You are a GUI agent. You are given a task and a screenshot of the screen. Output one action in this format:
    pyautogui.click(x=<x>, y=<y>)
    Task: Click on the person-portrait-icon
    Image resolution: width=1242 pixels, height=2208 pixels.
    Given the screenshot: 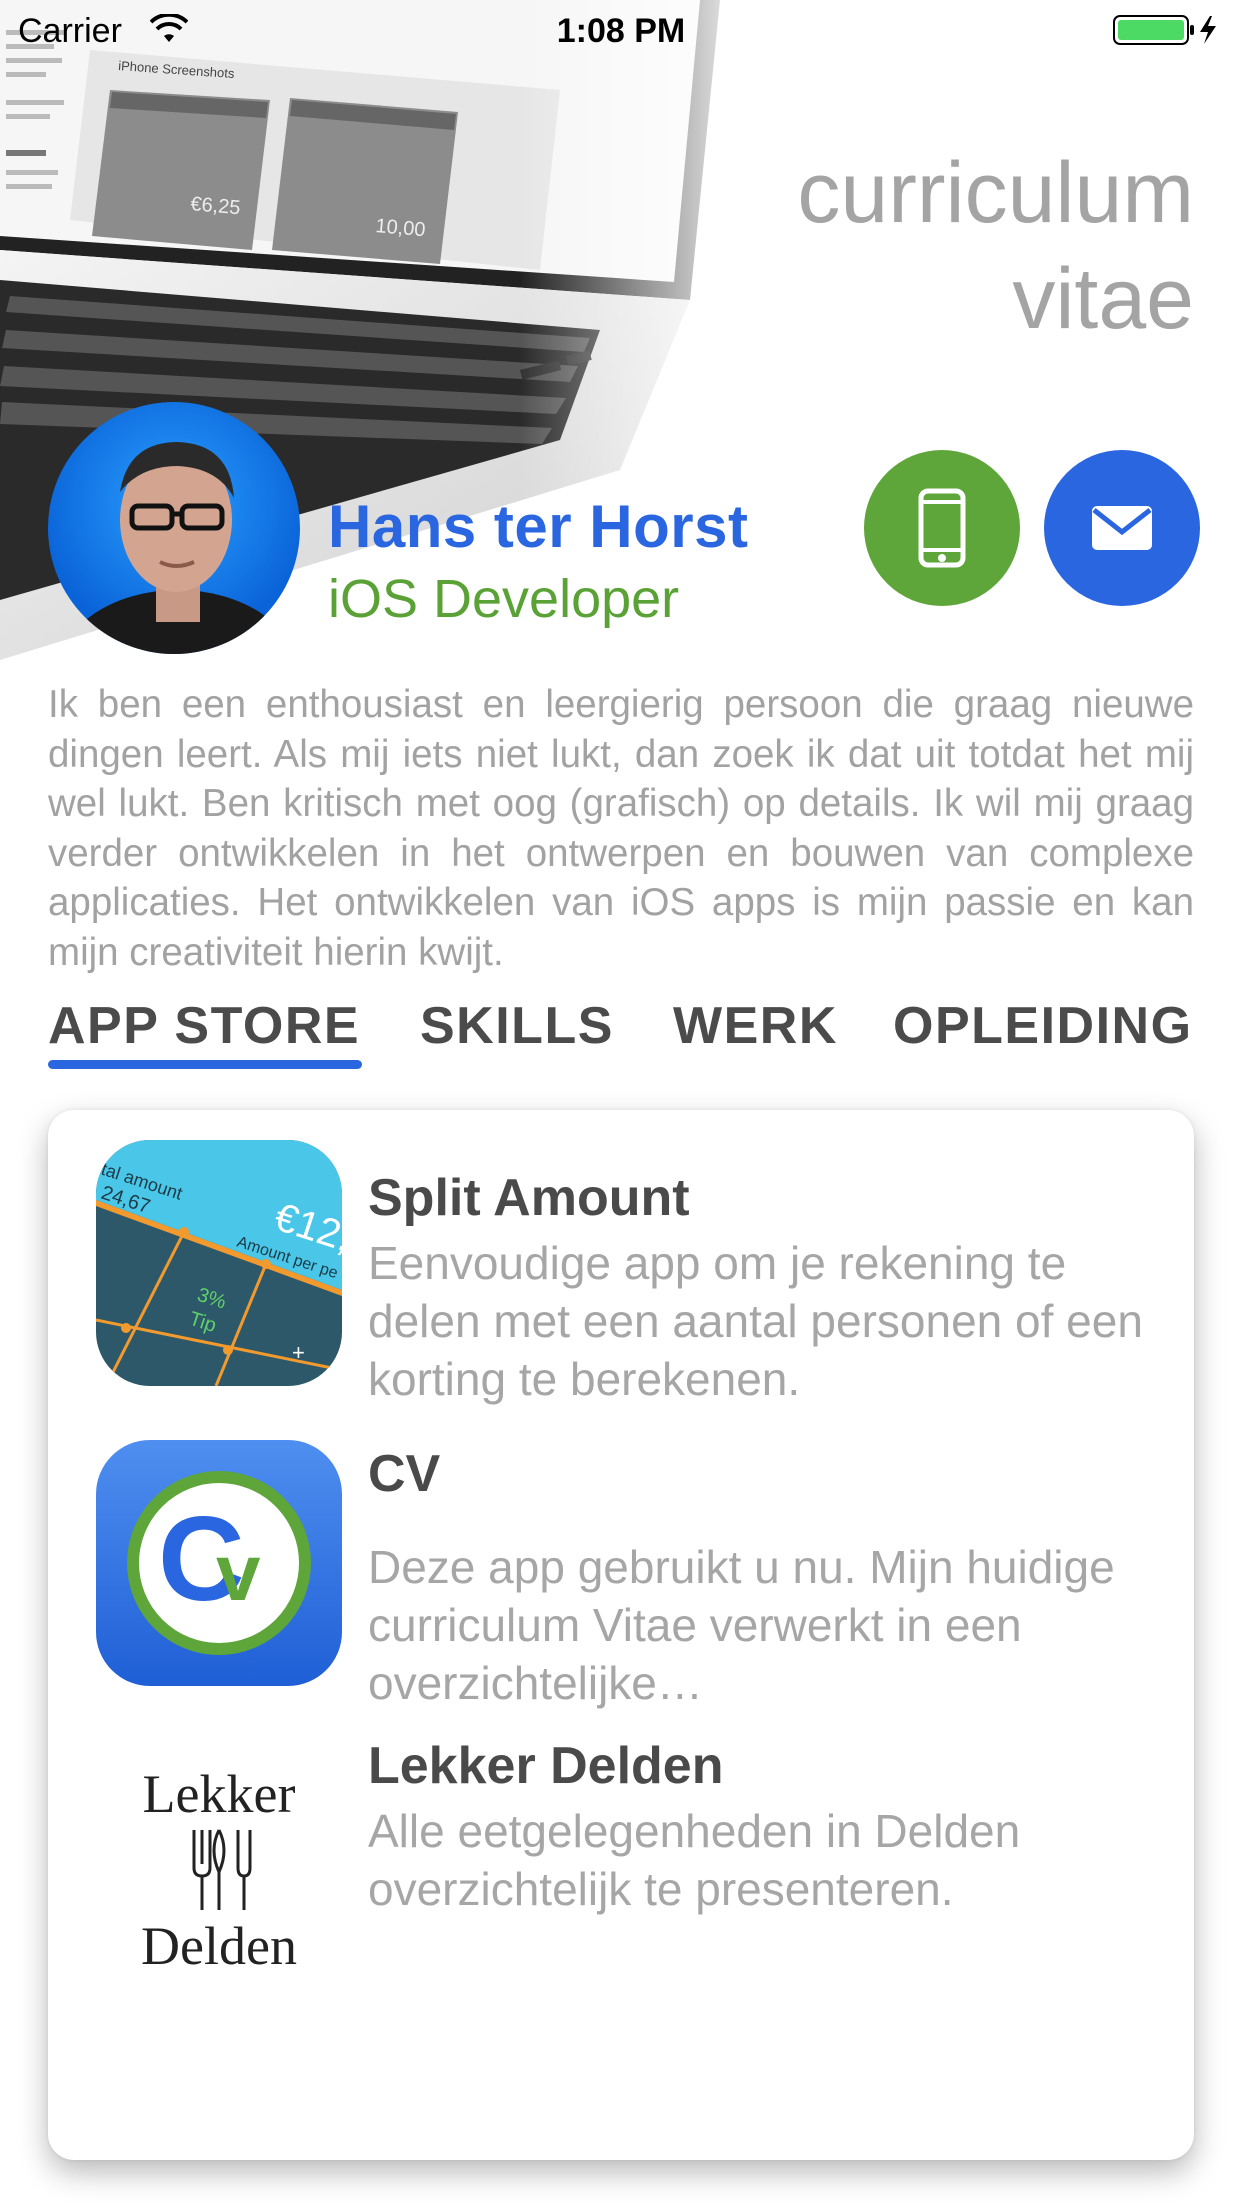 What is the action you would take?
    pyautogui.click(x=178, y=548)
    